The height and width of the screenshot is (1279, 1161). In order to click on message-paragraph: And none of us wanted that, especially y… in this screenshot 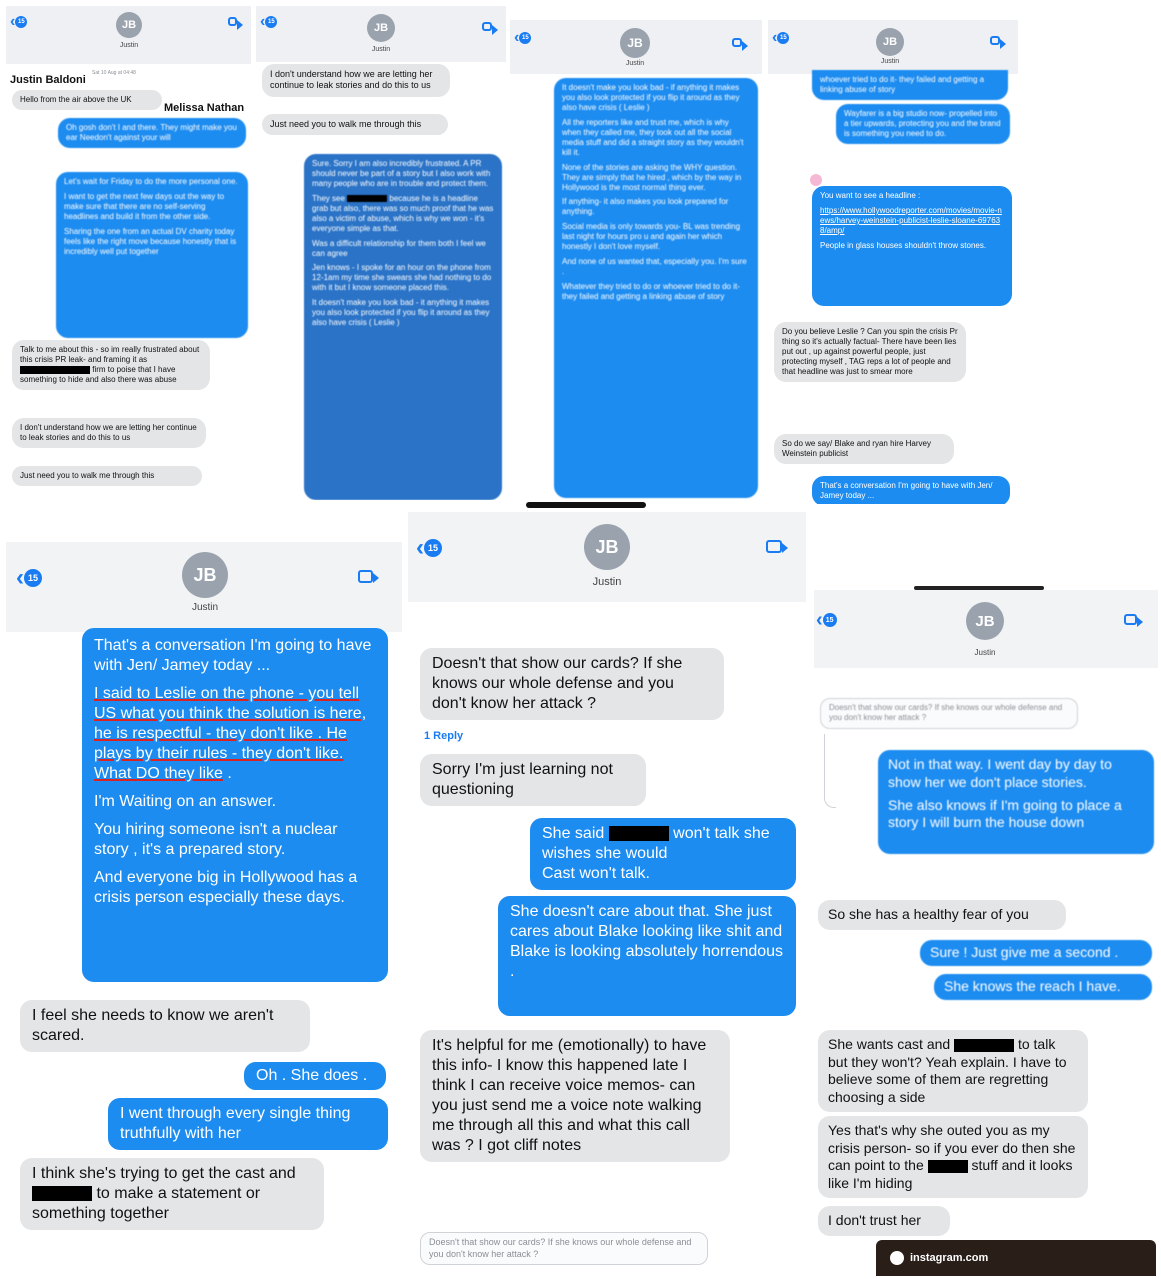, I will do `click(654, 266)`.